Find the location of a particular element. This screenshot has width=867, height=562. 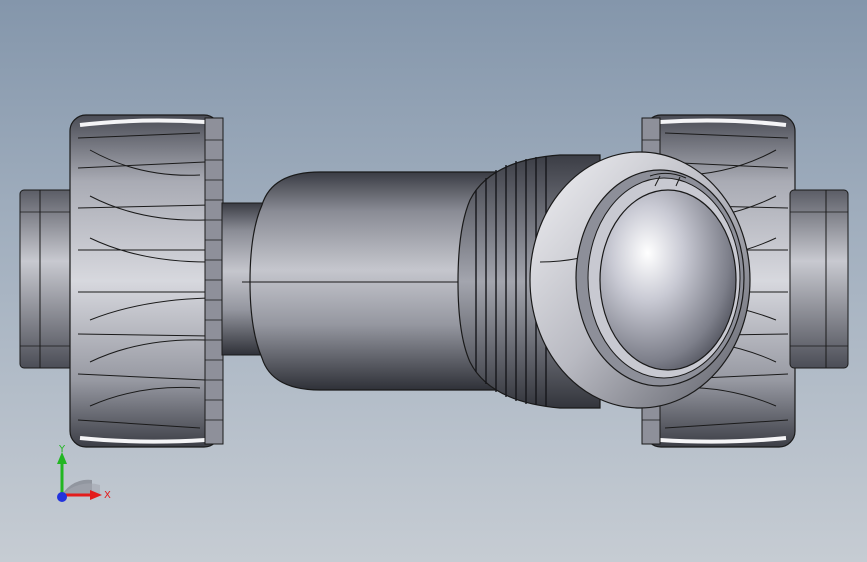

y-axis-label: Y is located at coordinates (62, 449).